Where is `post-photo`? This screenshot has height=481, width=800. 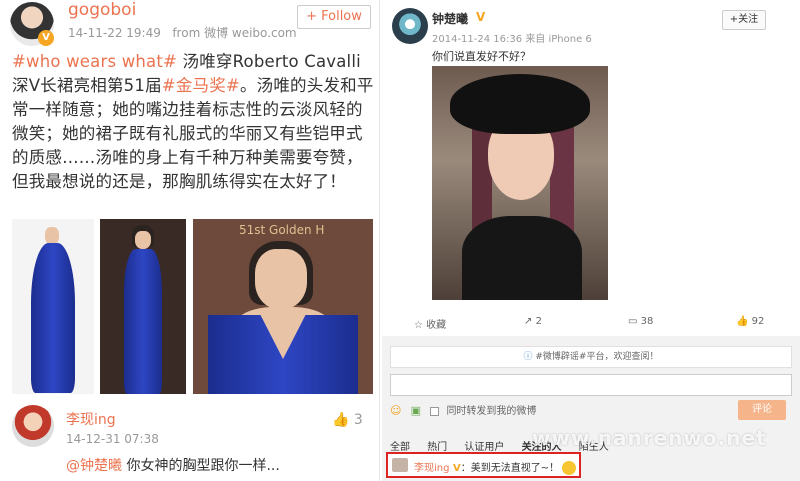
post-photo is located at coordinates (520, 183).